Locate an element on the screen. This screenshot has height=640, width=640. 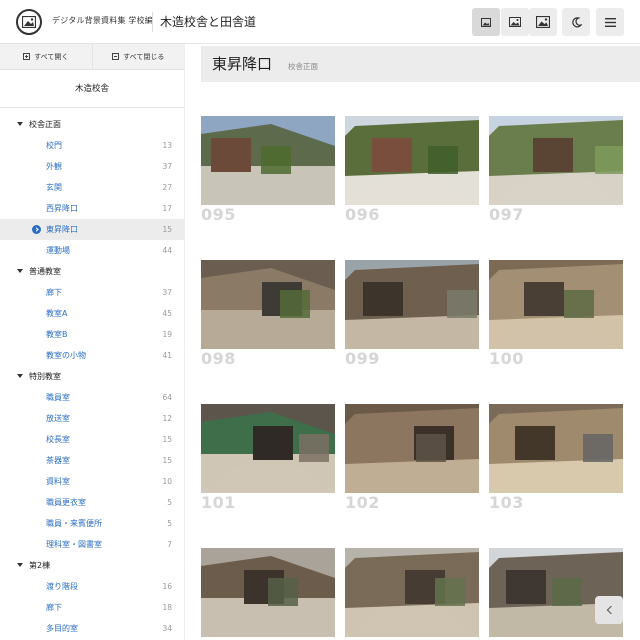
tree-item-label: 教室B is located at coordinates (57, 334).